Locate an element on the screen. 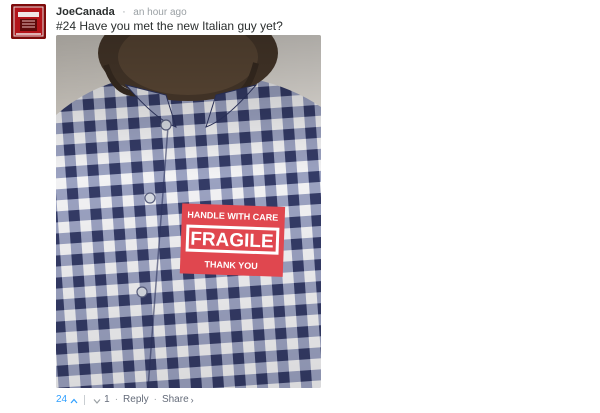 Image resolution: width=600 pixels, height=413 pixels. share-button: Share is located at coordinates (175, 400).